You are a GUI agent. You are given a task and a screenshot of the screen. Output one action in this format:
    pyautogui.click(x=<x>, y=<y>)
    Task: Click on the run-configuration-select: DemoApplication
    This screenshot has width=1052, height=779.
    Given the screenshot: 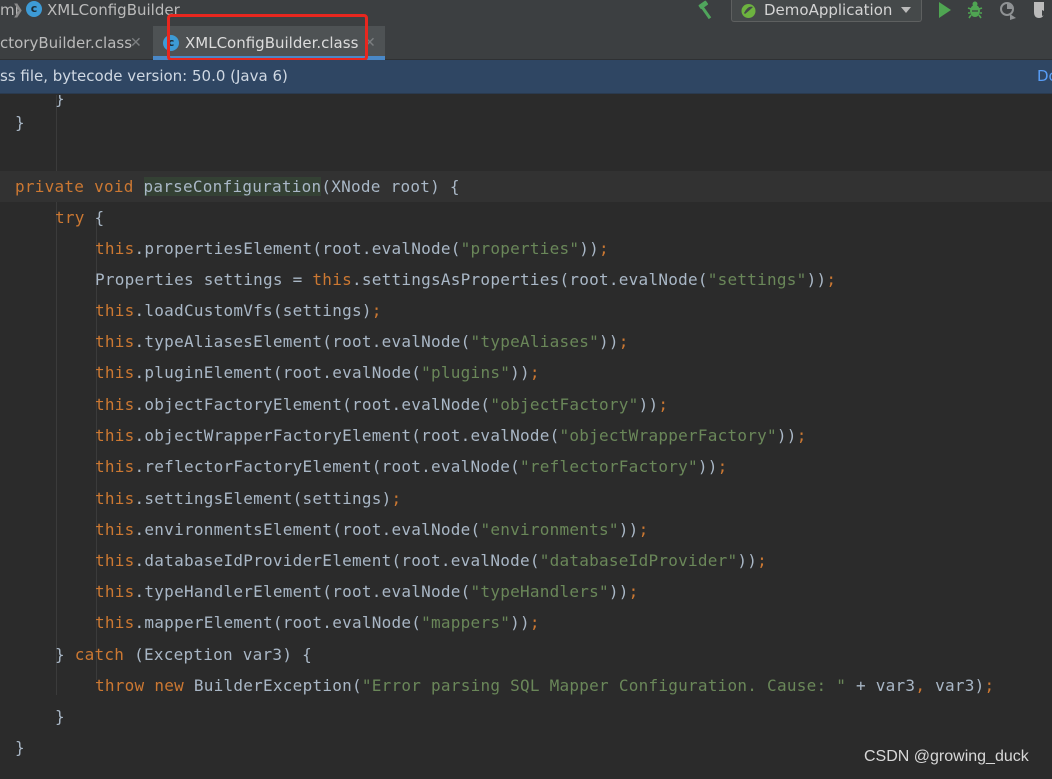 What is the action you would take?
    pyautogui.click(x=826, y=11)
    